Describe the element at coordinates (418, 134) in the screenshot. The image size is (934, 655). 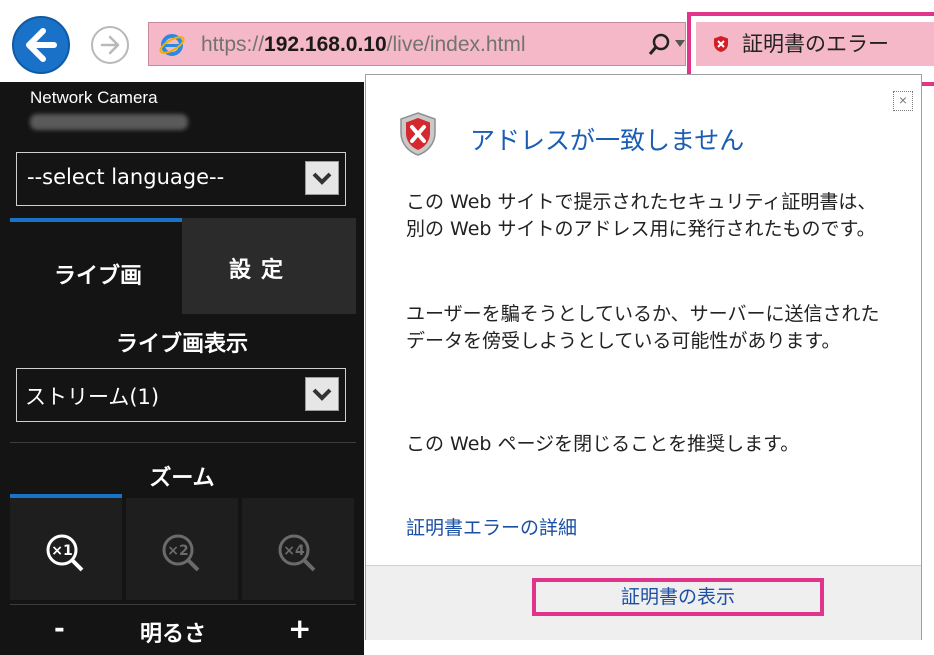
I see `shield-error-icon` at that location.